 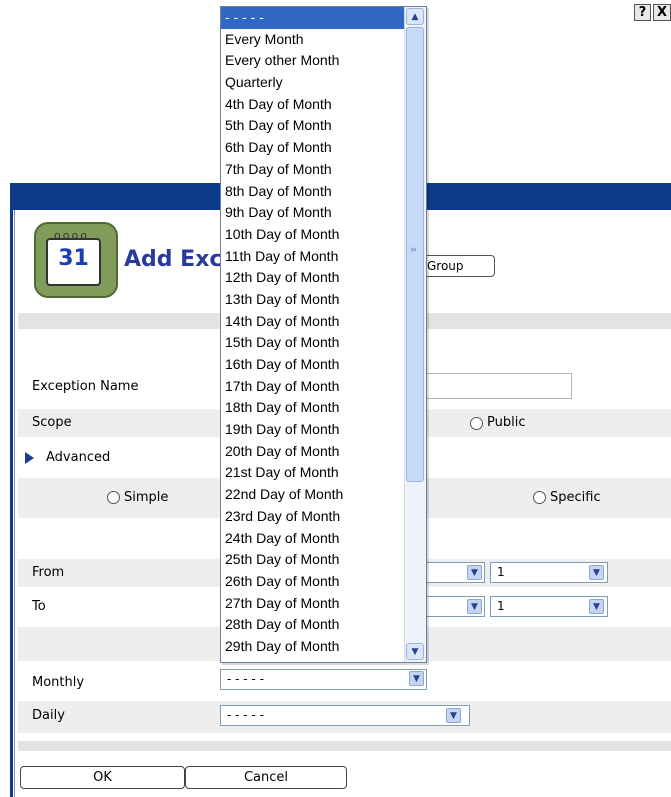 I want to click on scrollbar-thumb, so click(x=415, y=254).